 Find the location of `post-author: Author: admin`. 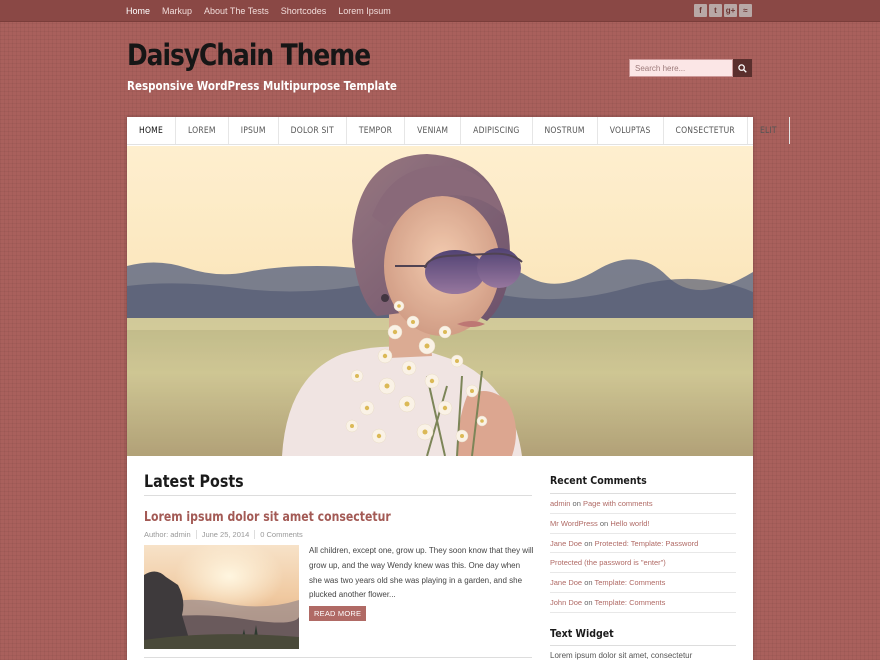

post-author: Author: admin is located at coordinates (170, 534).